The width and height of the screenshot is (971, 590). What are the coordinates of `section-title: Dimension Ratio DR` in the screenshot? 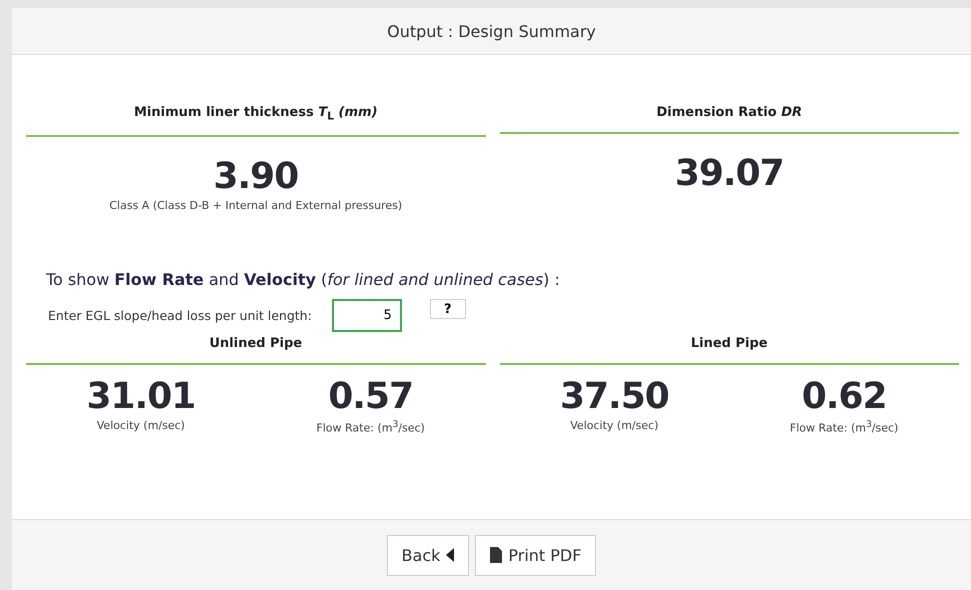 It's located at (729, 119).